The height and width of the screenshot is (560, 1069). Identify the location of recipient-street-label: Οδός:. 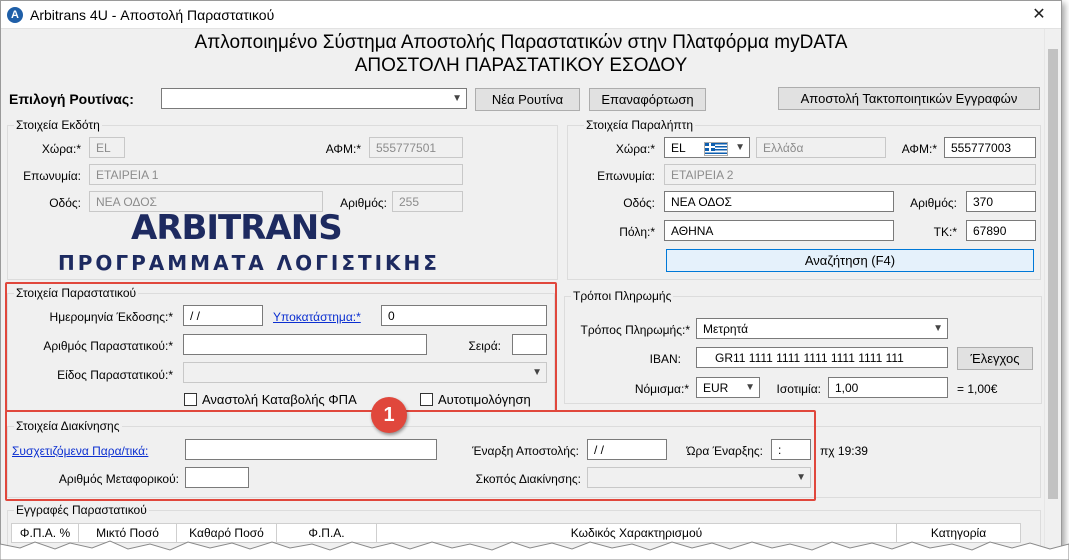
(639, 203).